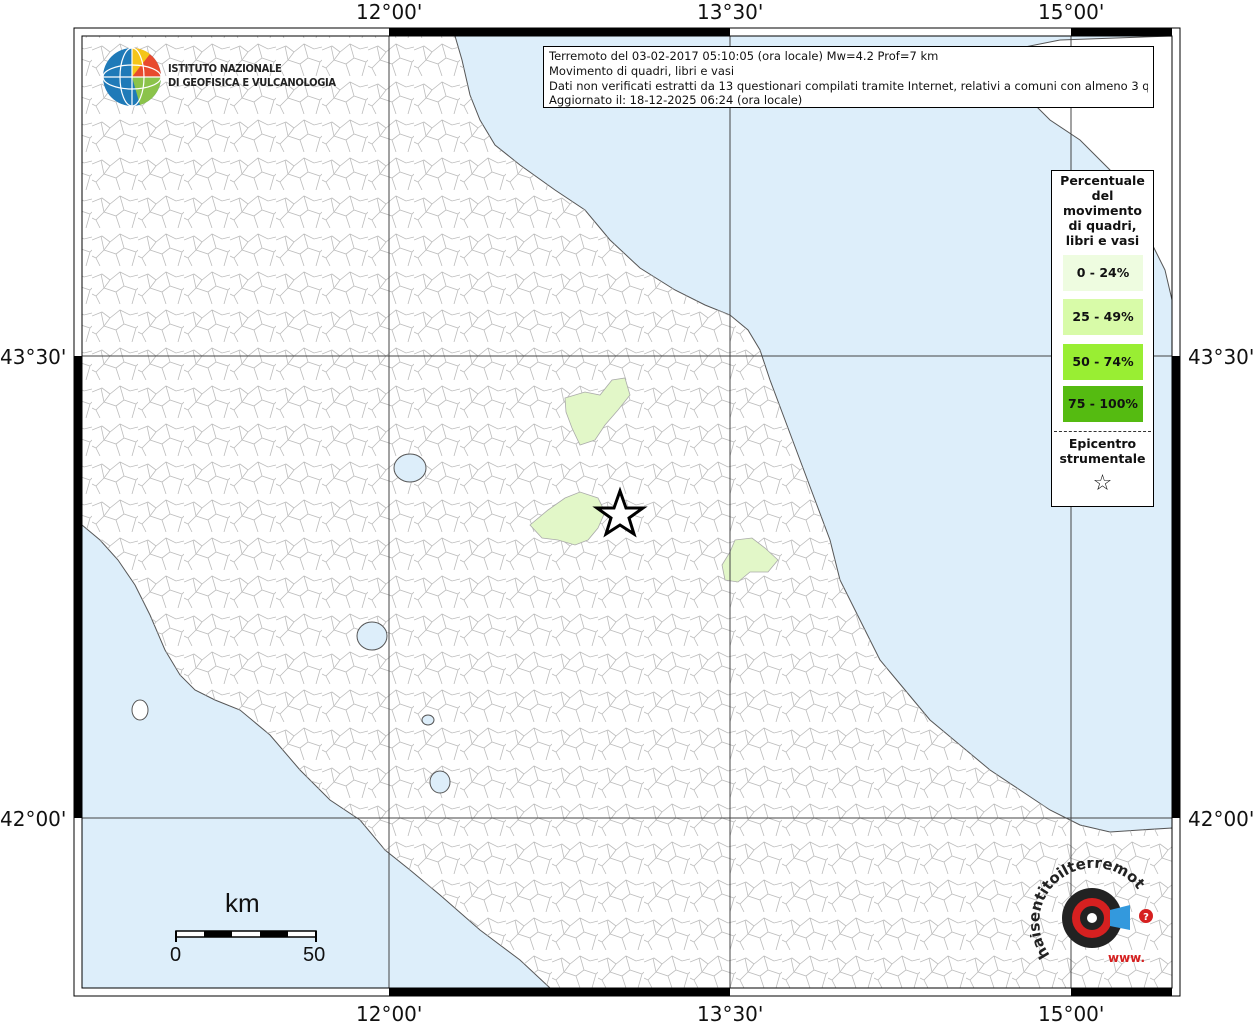 The height and width of the screenshot is (1026, 1255). What do you see at coordinates (1103, 362) in the screenshot?
I see `legend-item-50-74: 50 - 74%` at bounding box center [1103, 362].